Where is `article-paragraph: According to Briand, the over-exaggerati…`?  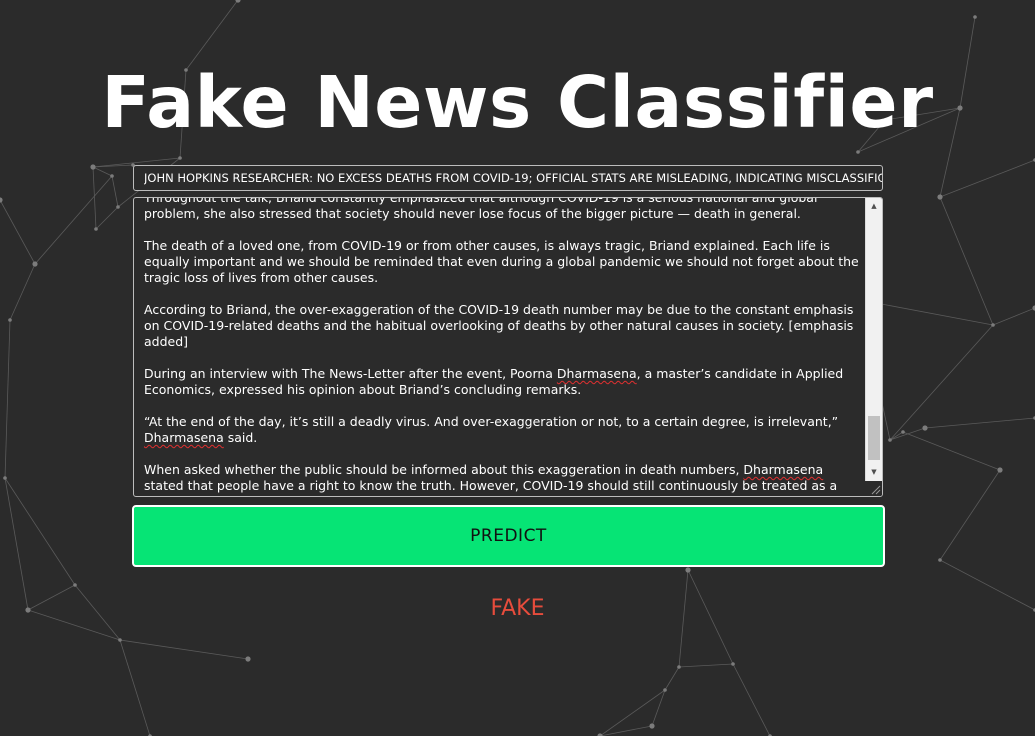 article-paragraph: According to Briand, the over-exaggerati… is located at coordinates (499, 325).